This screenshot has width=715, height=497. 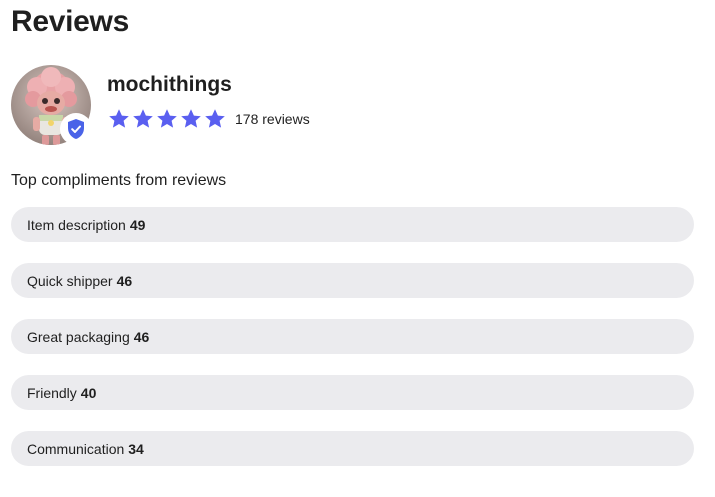 I want to click on compliment-count: 49, so click(x=137, y=224).